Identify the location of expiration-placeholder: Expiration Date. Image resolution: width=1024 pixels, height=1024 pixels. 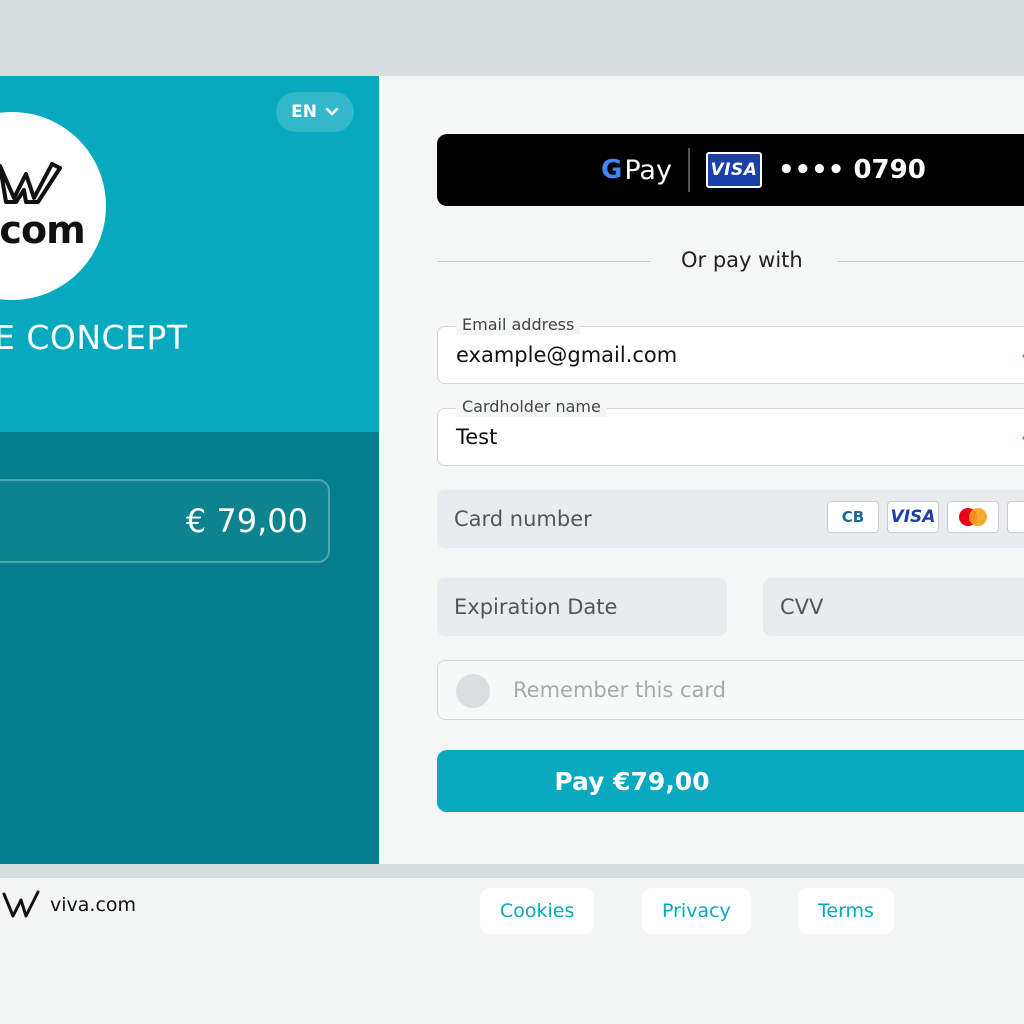
(536, 607).